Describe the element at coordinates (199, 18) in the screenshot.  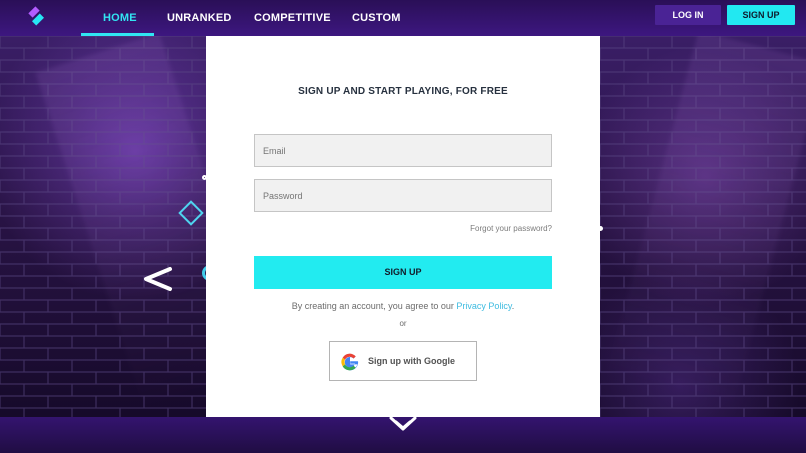
I see `nav-item-unranked: UNRANKED` at that location.